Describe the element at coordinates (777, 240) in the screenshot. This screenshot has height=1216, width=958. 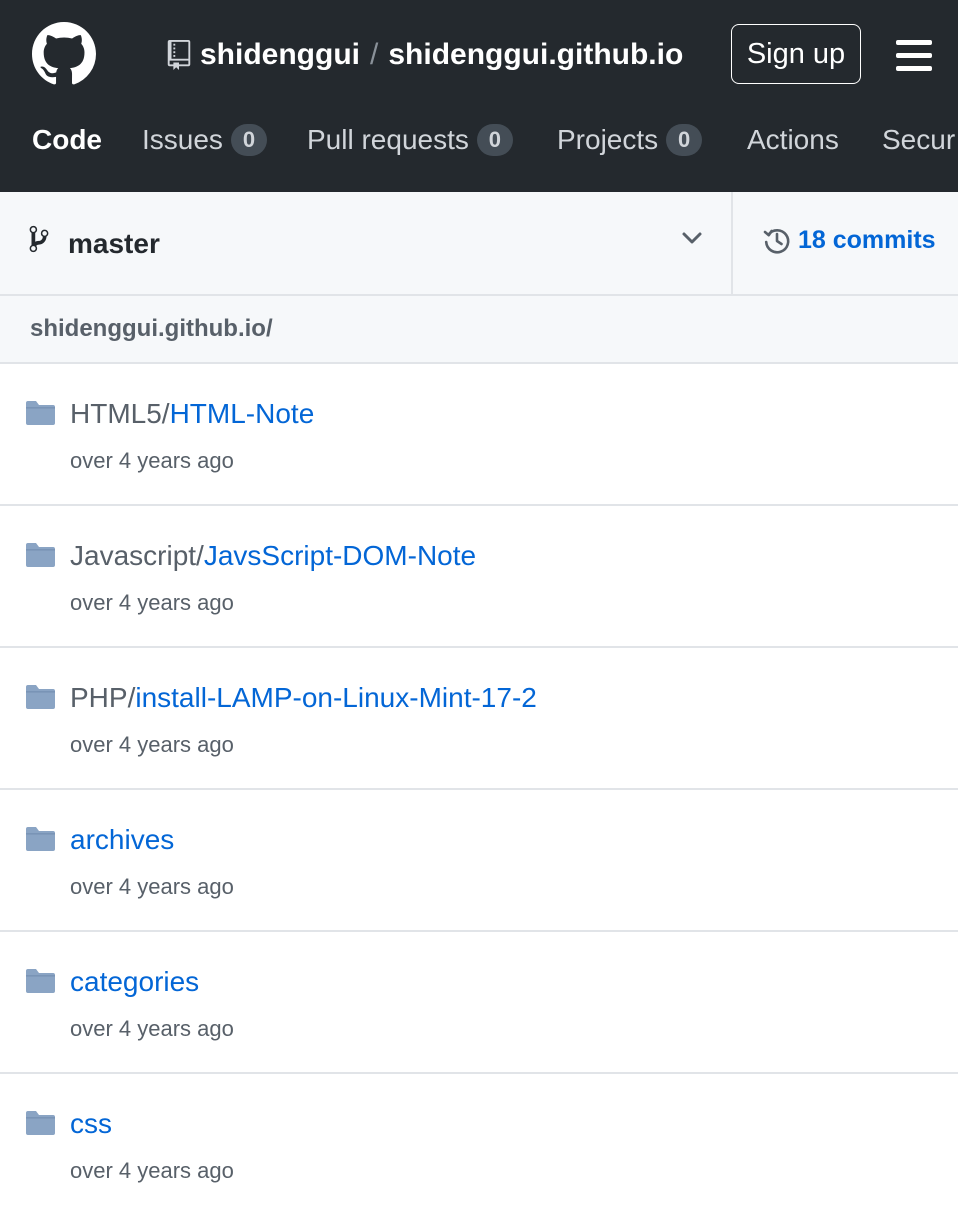
I see `history-icon` at that location.